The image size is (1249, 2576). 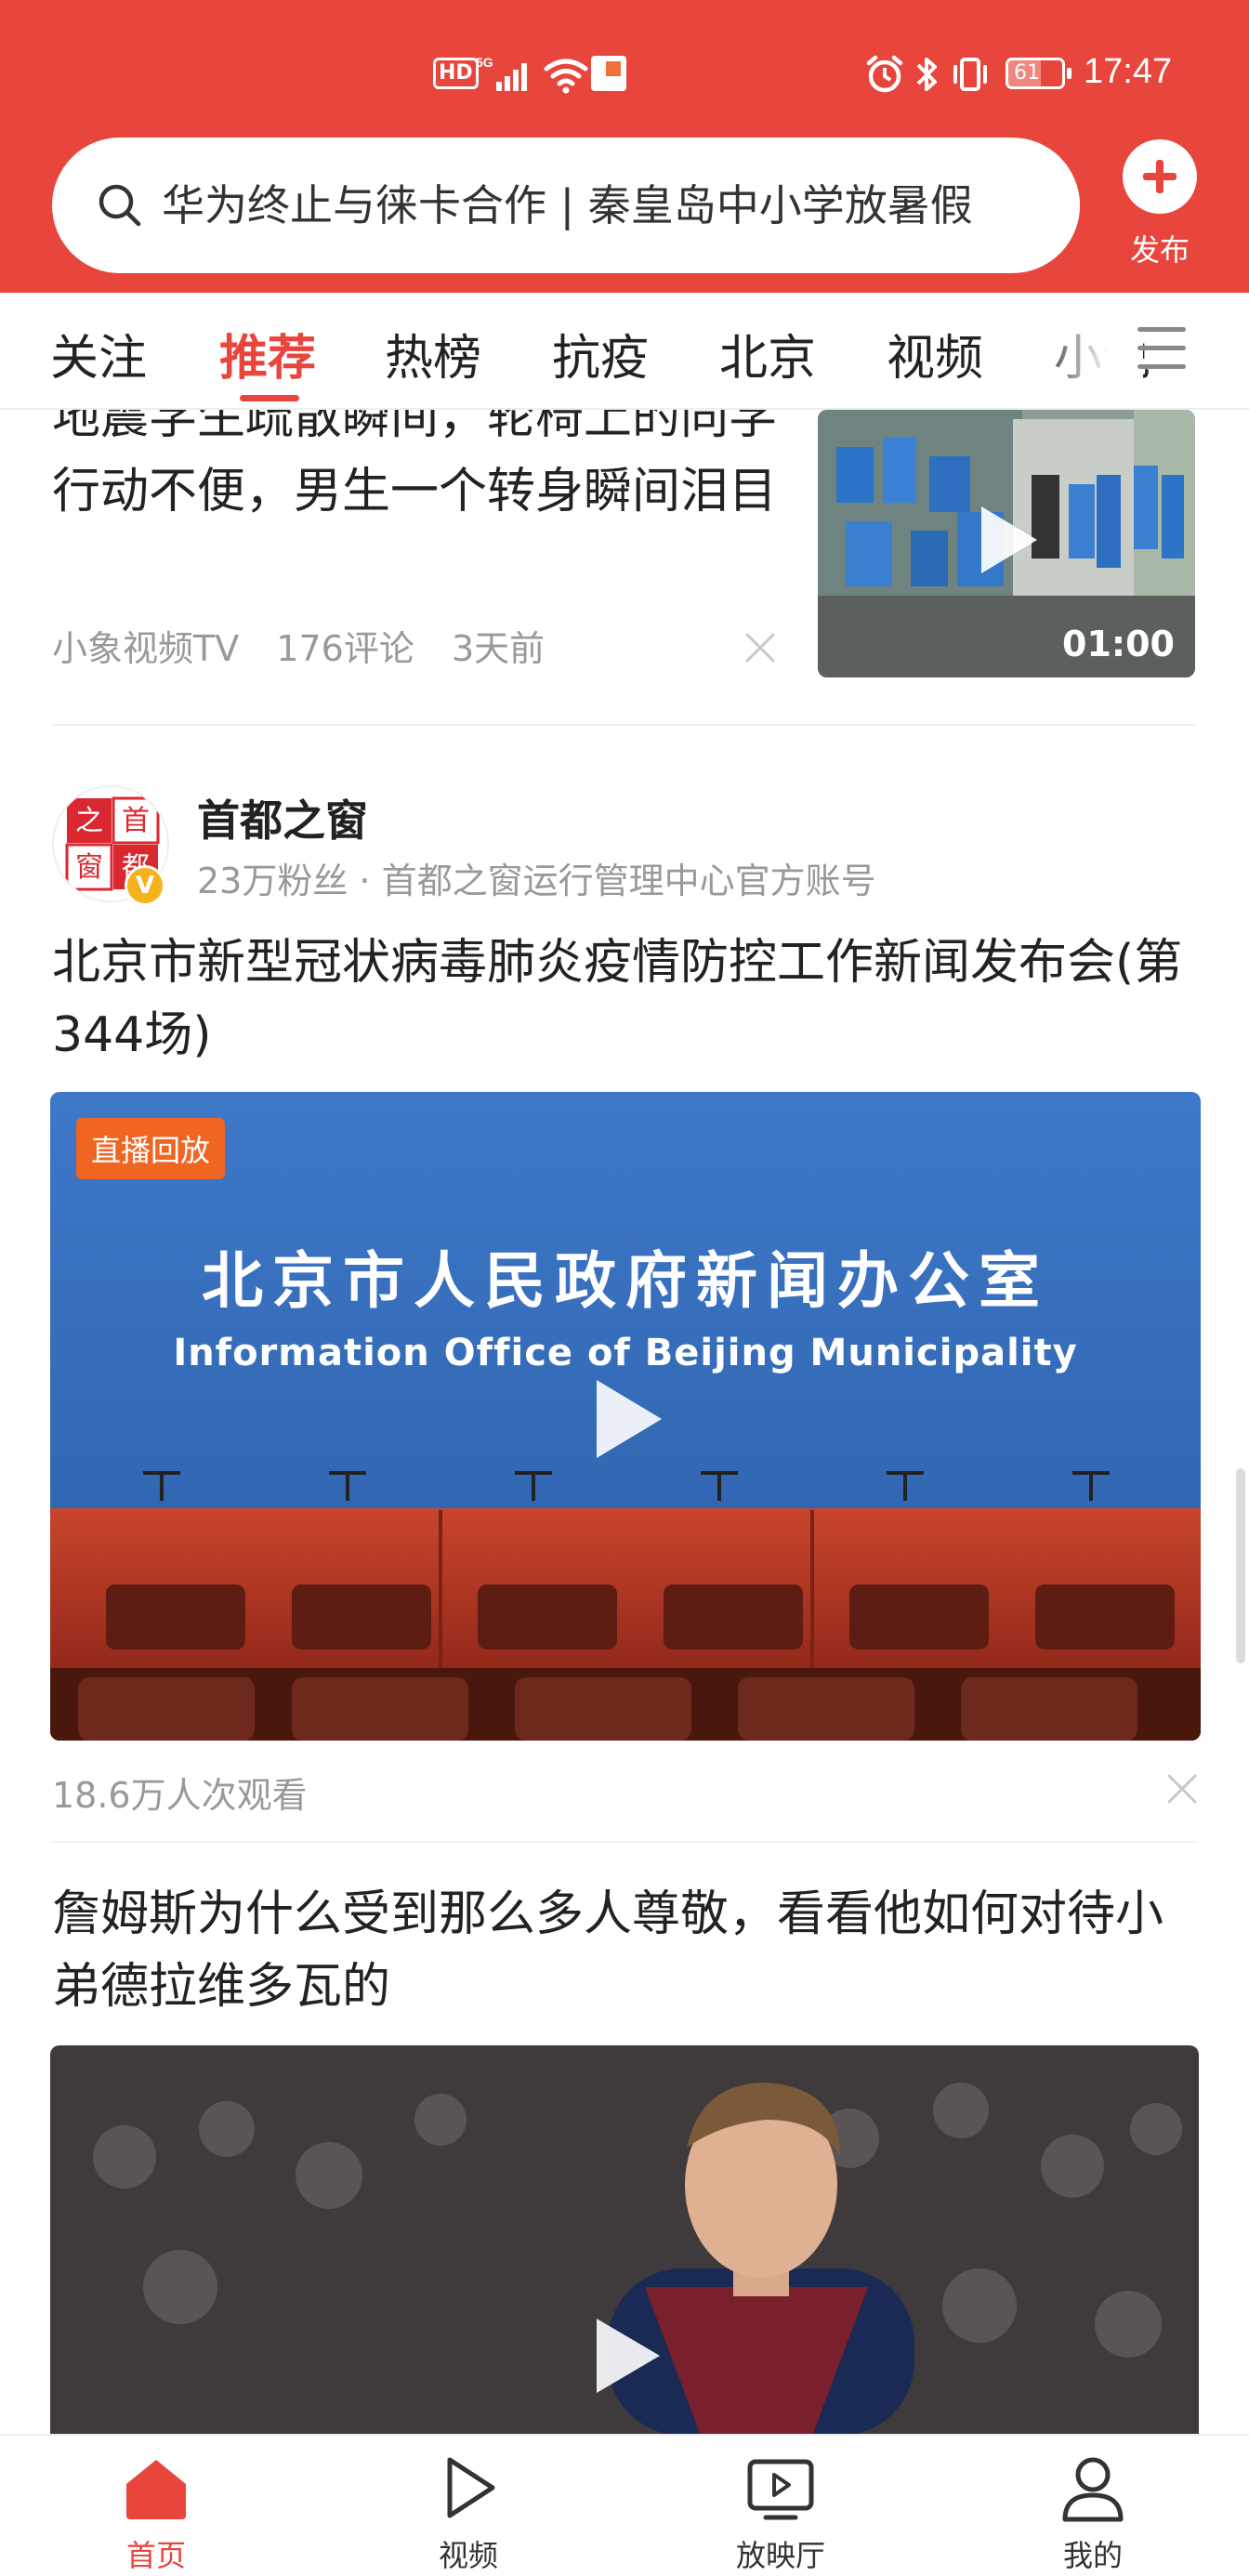 I want to click on svg-text: 之, so click(x=89, y=821).